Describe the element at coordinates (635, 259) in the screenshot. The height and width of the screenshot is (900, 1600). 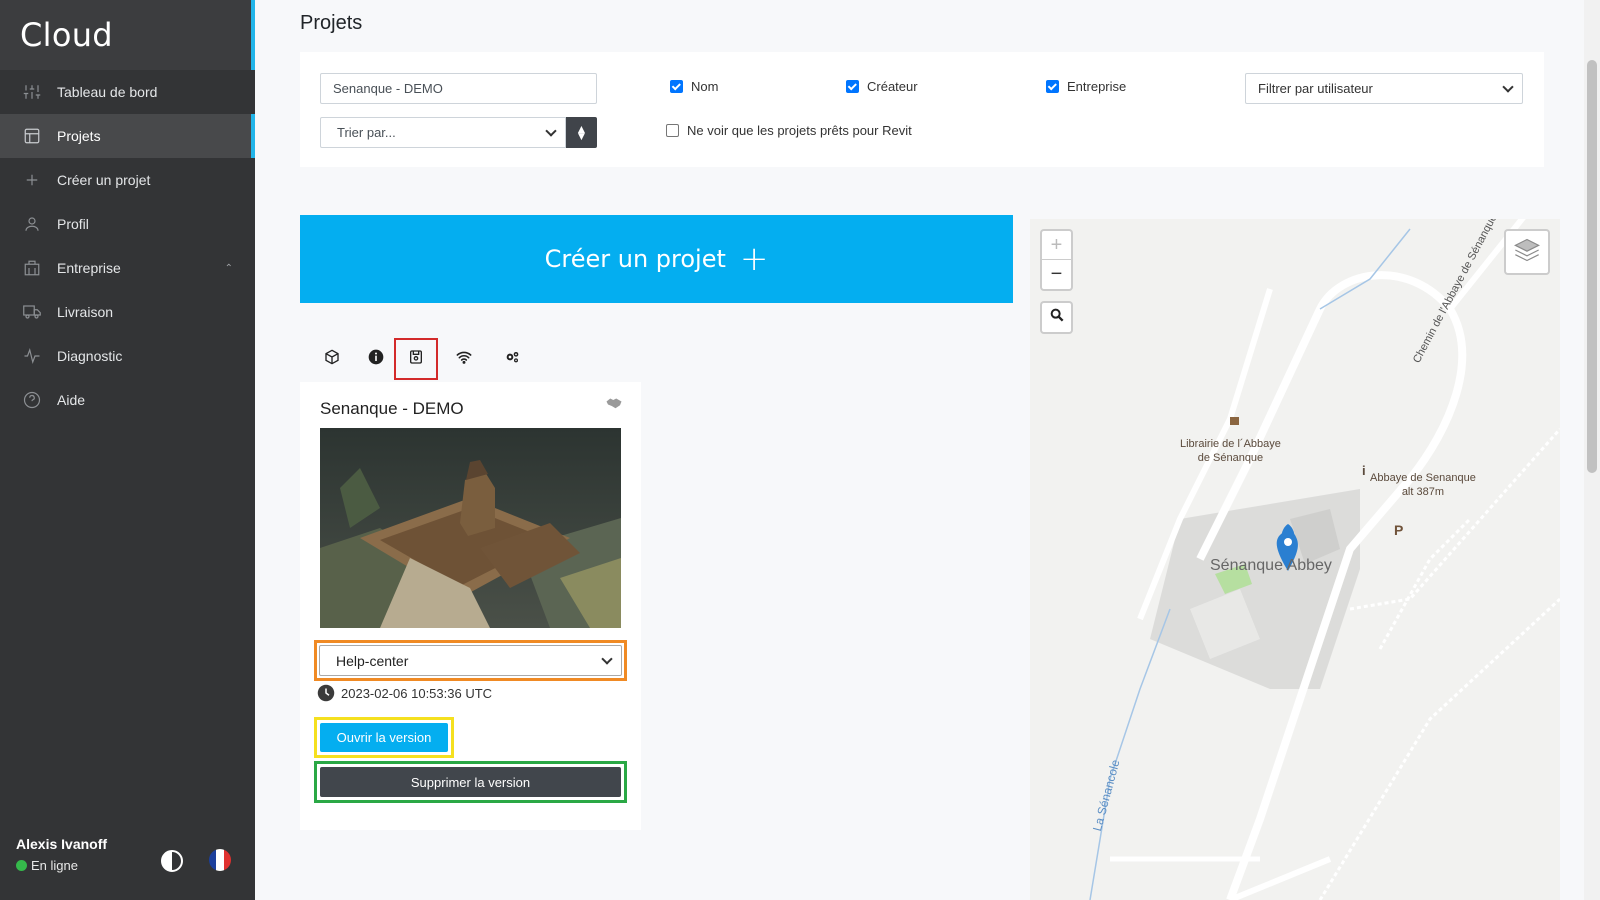
I see `create-project-label: Créer un projet` at that location.